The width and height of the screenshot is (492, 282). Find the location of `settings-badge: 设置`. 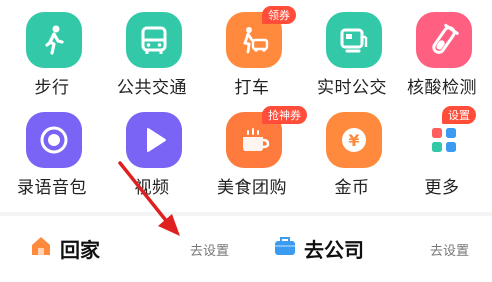

settings-badge: 设置 is located at coordinates (459, 115).